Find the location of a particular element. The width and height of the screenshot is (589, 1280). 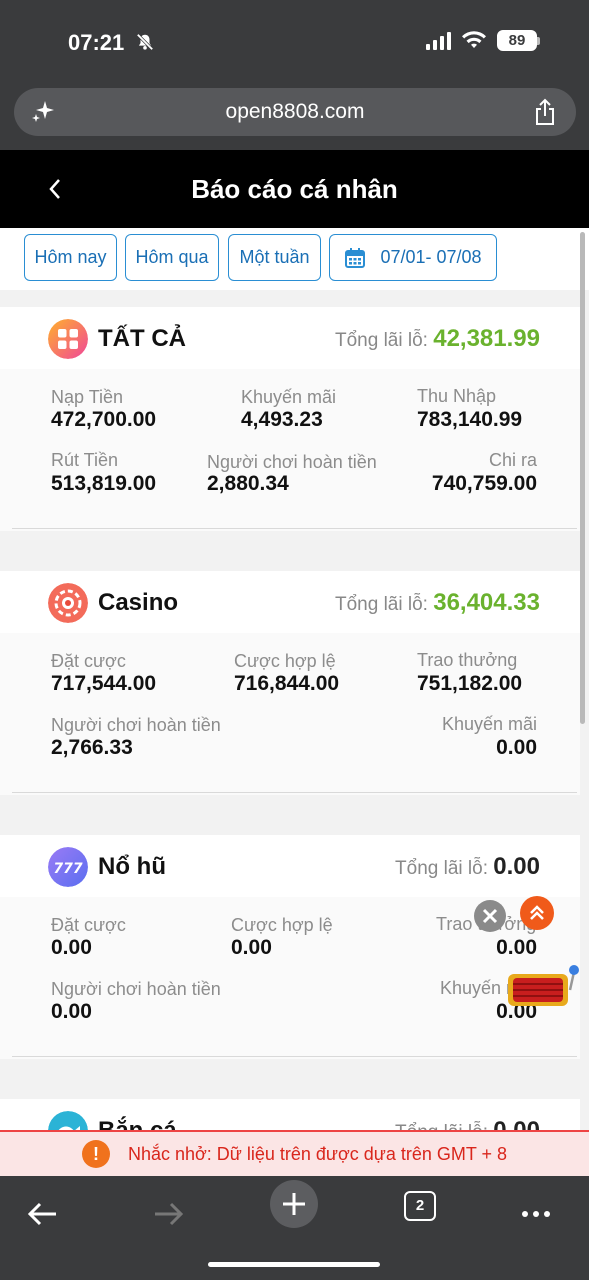

total-profit: Tổng lãi lỗ: 36,404.33 is located at coordinates (437, 603).